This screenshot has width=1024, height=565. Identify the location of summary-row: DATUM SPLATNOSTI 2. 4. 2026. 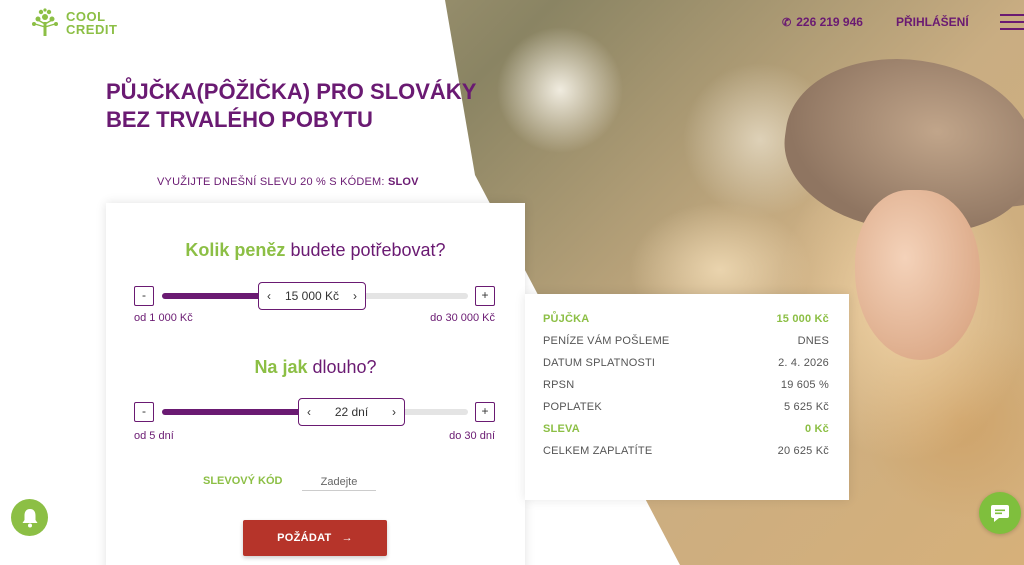
(686, 363).